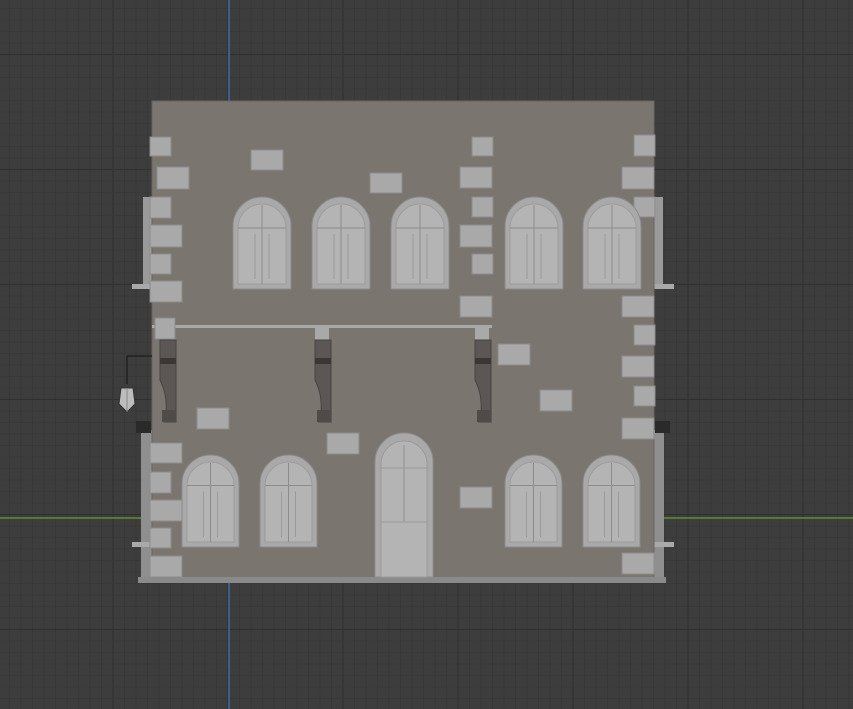  What do you see at coordinates (664, 544) in the screenshot?
I see `right-base-ledge` at bounding box center [664, 544].